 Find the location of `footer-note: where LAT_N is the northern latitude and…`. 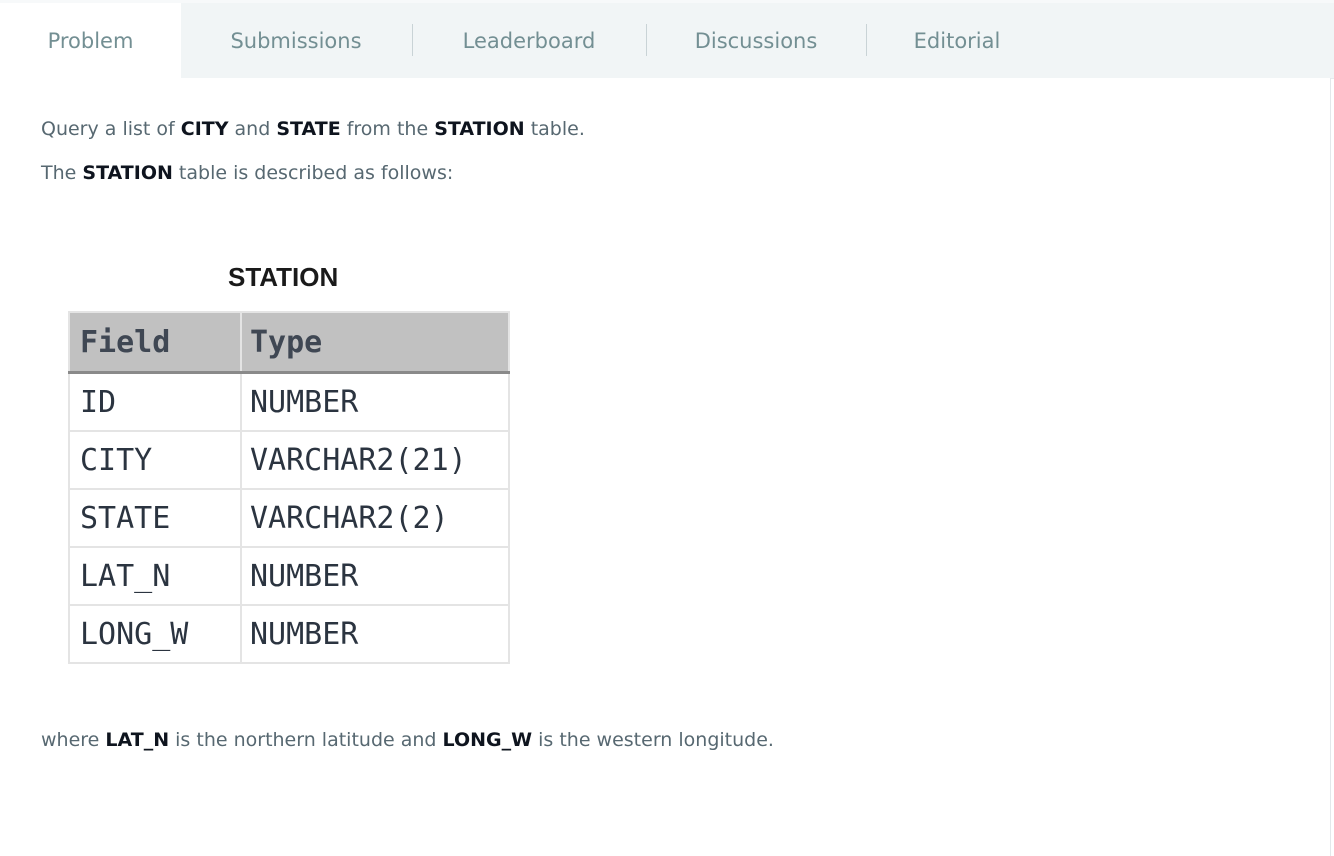

footer-note: where LAT_N is the northern latitude and… is located at coordinates (407, 740).